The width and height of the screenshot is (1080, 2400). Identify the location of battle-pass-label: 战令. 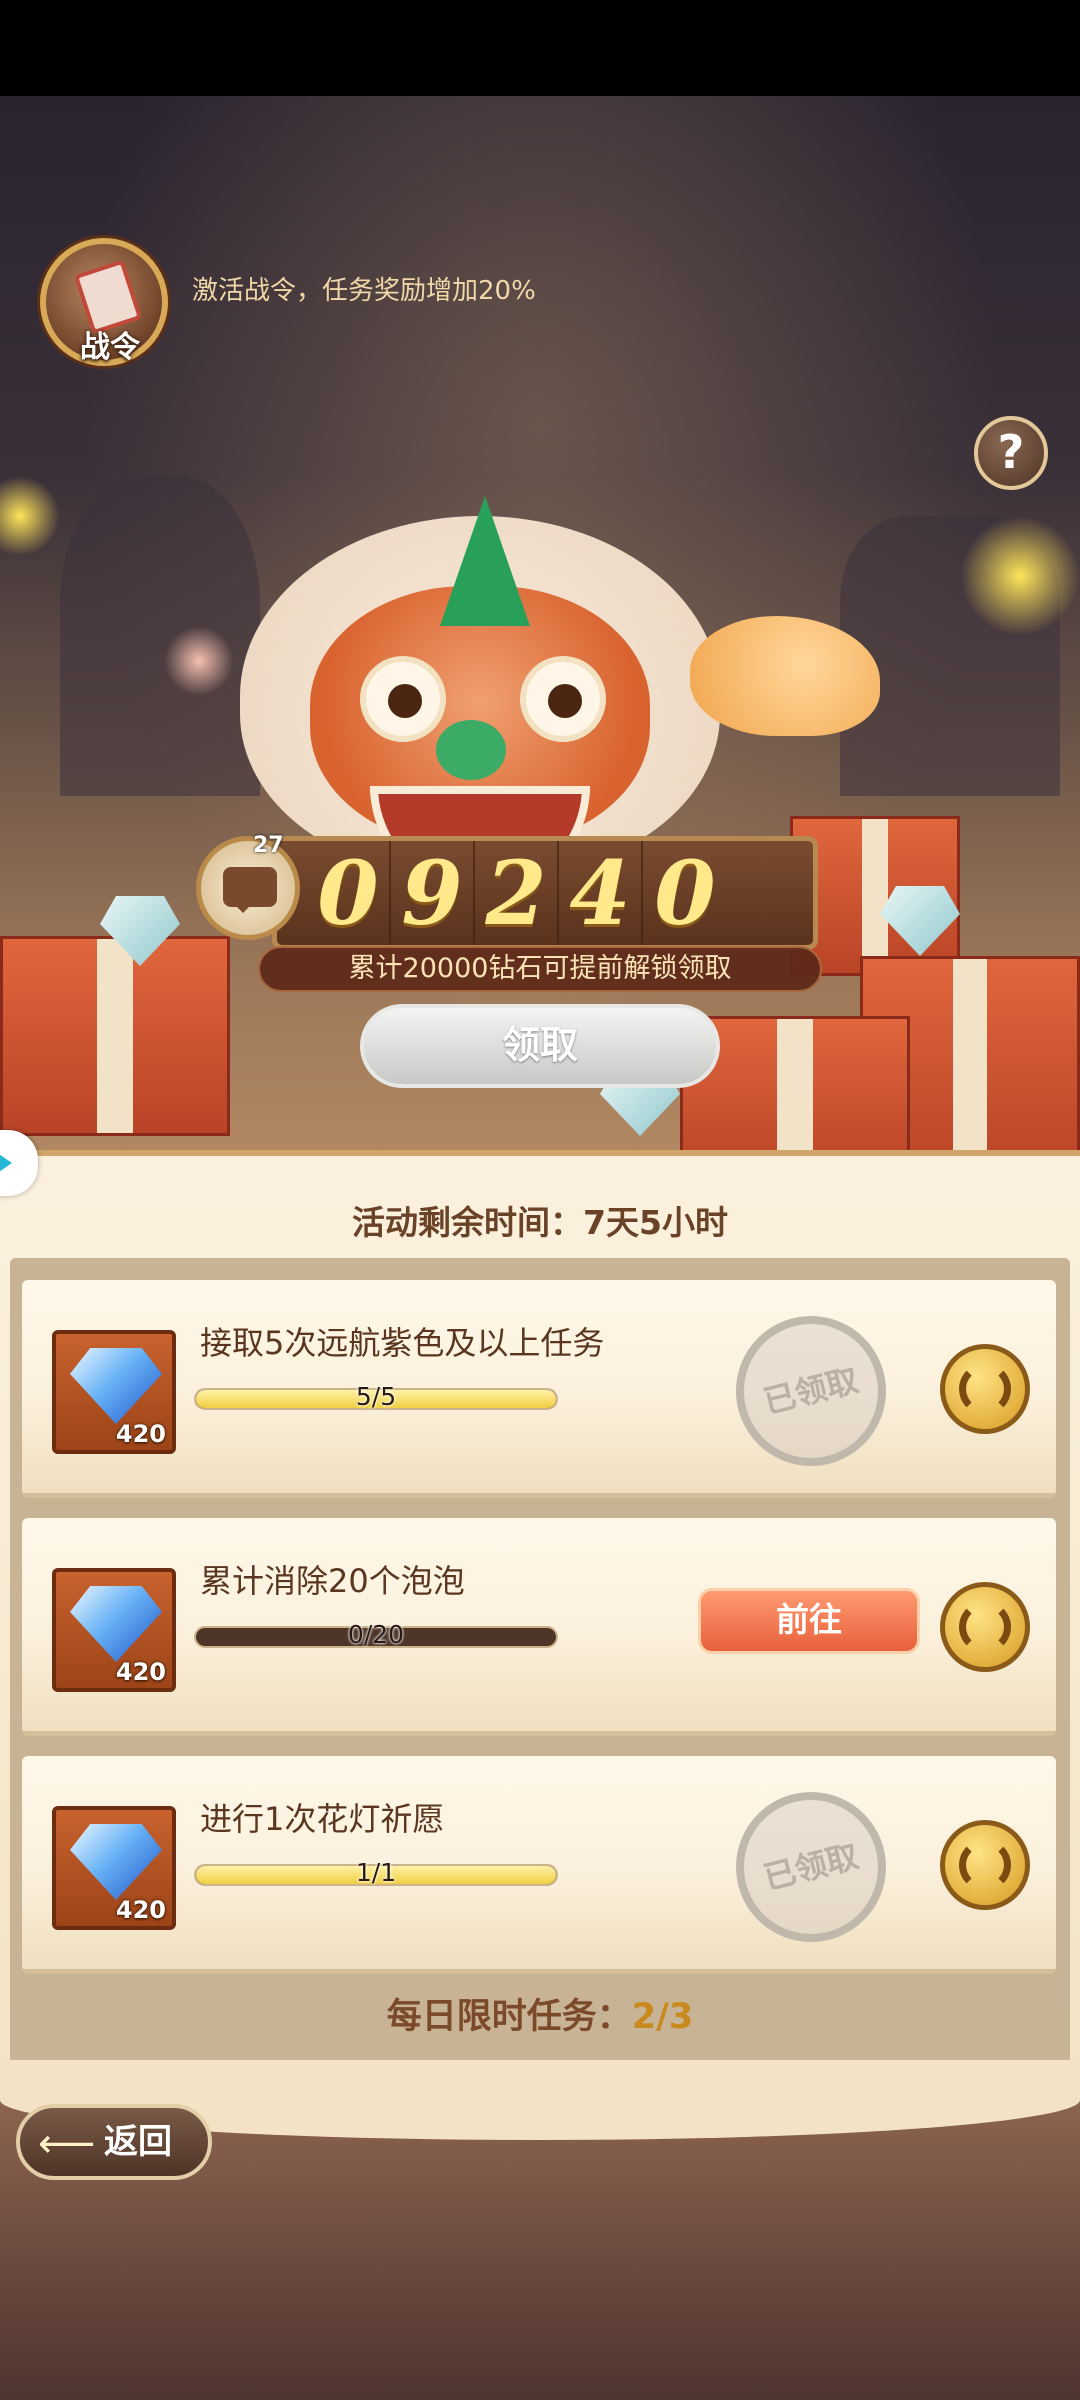
(110, 347).